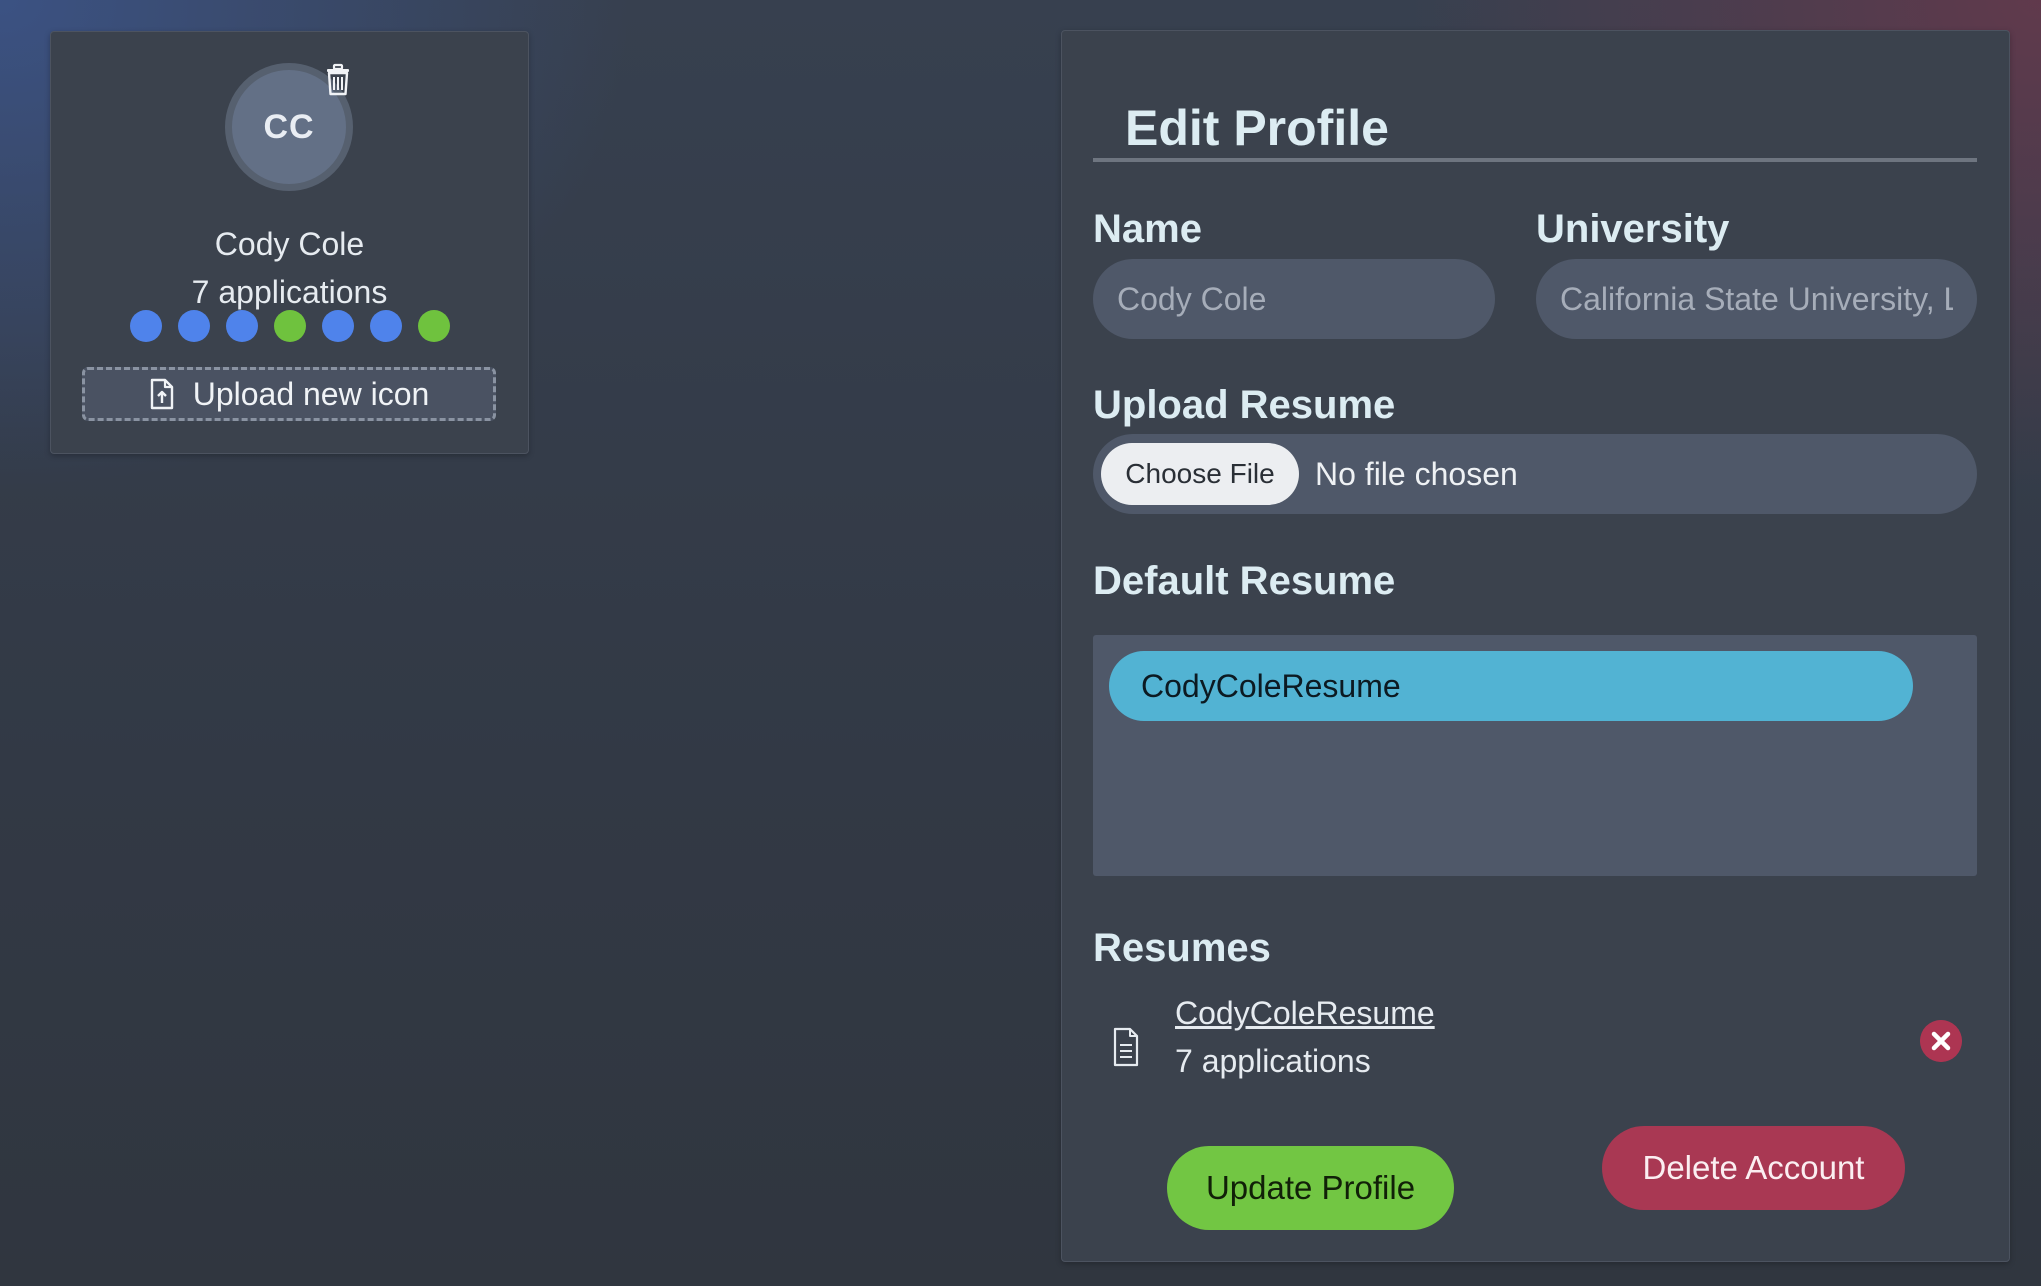 Image resolution: width=2041 pixels, height=1286 pixels. Describe the element at coordinates (1126, 1047) in the screenshot. I see `document-icon` at that location.